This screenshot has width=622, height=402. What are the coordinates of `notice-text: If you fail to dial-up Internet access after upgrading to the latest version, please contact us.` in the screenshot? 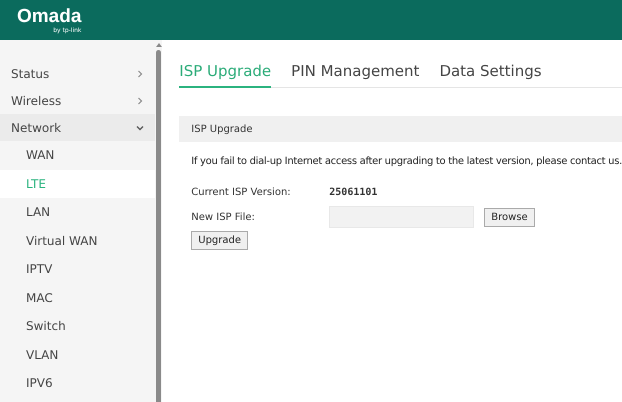 It's located at (406, 161).